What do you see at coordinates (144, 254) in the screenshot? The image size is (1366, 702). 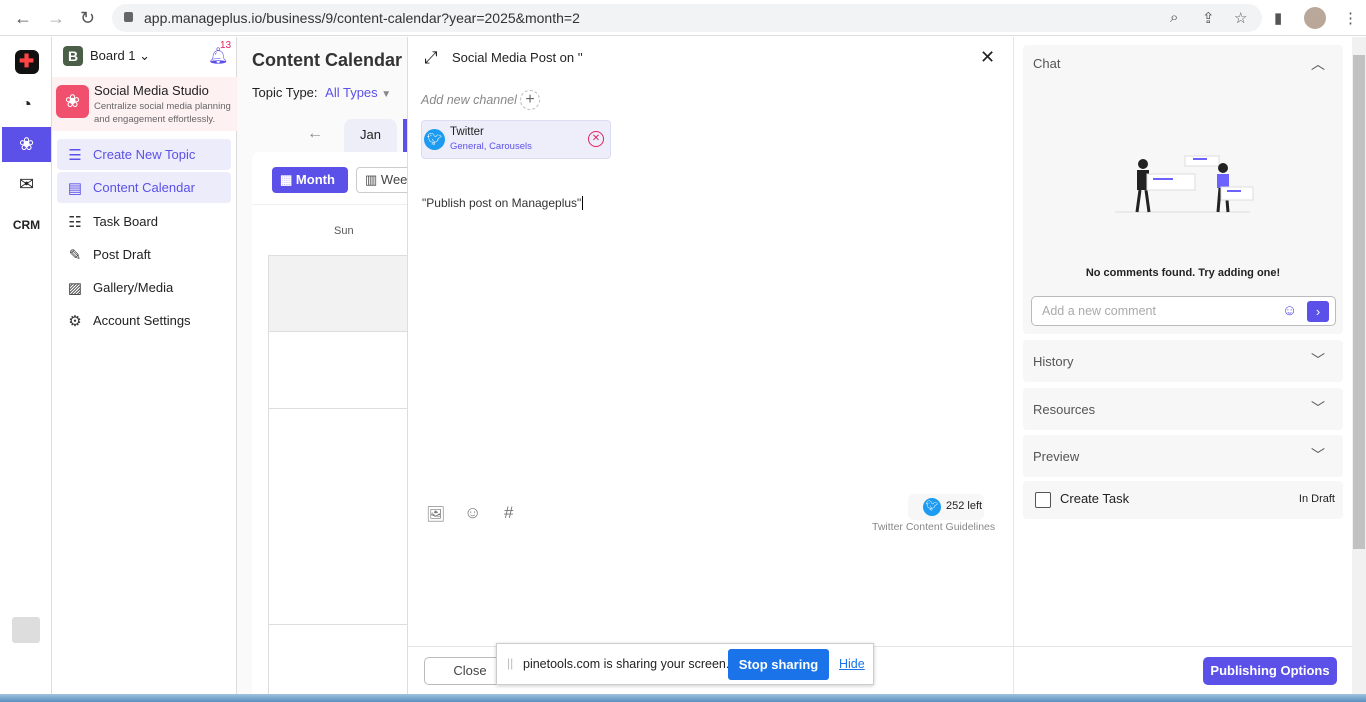 I see `nav-post-draft: ✎ Post Draft` at bounding box center [144, 254].